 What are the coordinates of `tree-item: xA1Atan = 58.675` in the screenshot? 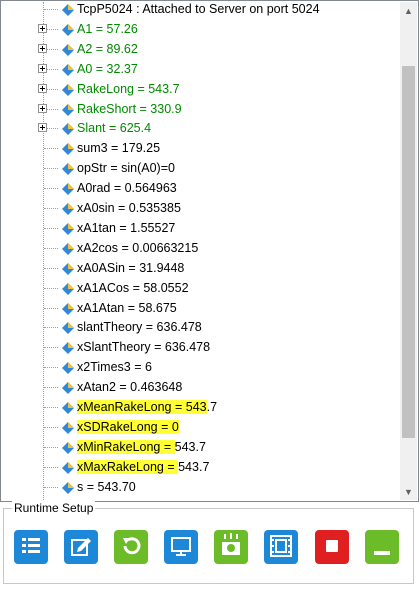 It's located at (201, 308).